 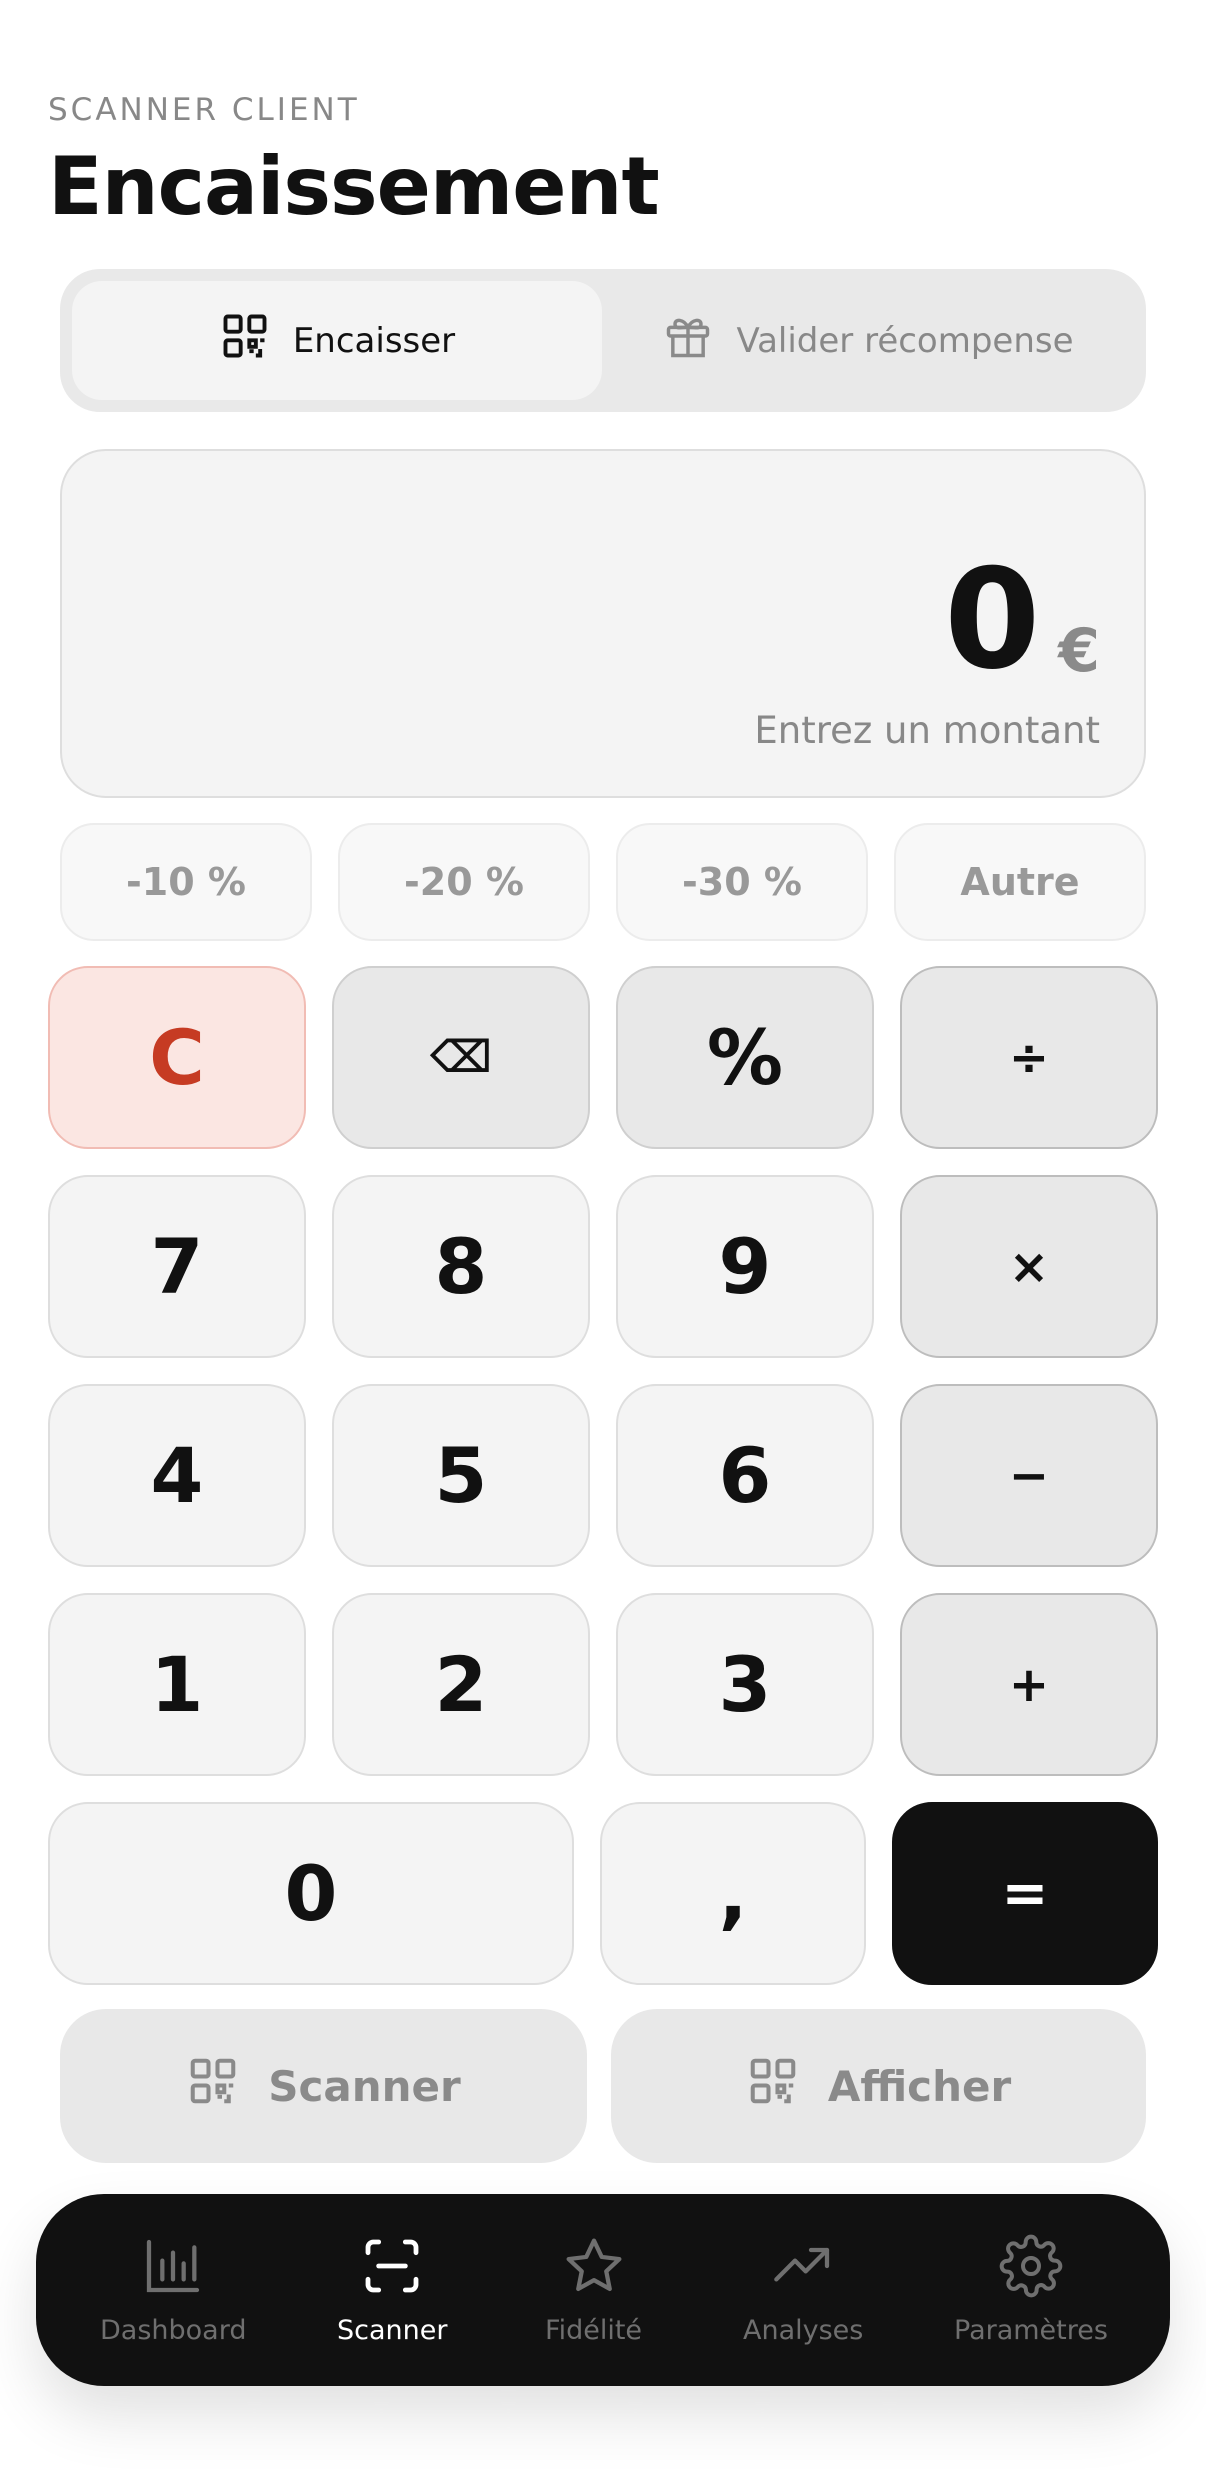 What do you see at coordinates (374, 340) in the screenshot?
I see `tab-encaisser-label: Encaisser` at bounding box center [374, 340].